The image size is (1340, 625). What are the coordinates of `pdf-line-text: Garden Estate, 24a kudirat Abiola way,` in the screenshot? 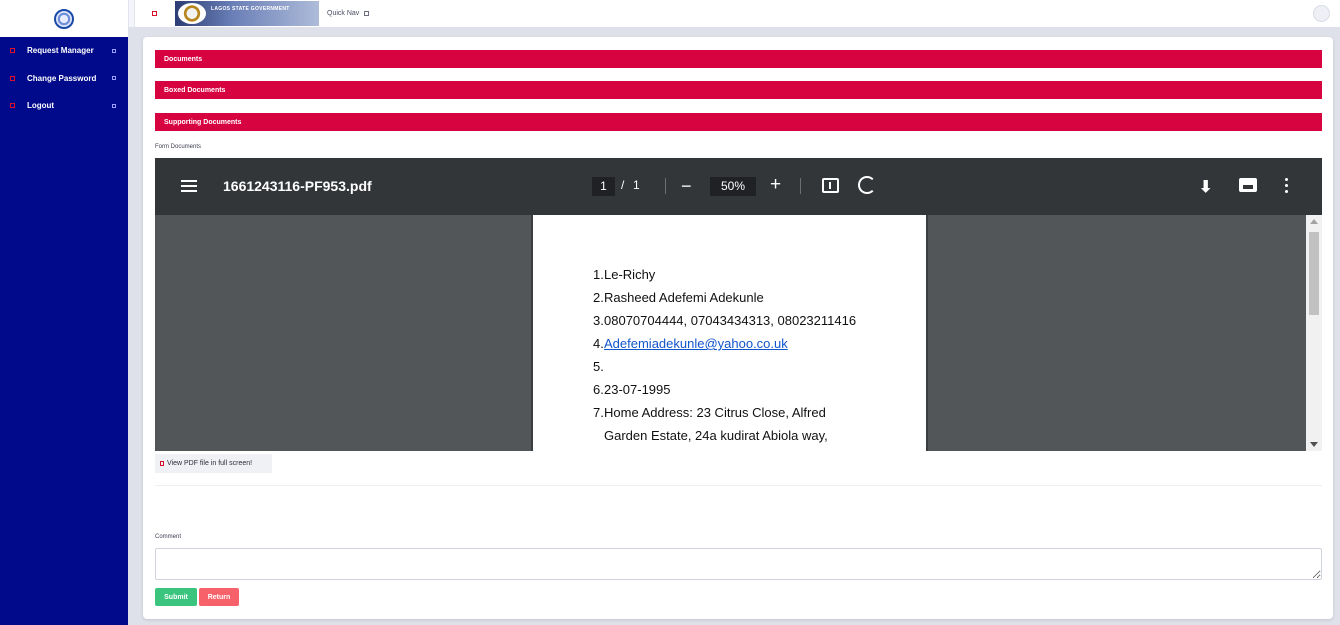 It's located at (716, 435).